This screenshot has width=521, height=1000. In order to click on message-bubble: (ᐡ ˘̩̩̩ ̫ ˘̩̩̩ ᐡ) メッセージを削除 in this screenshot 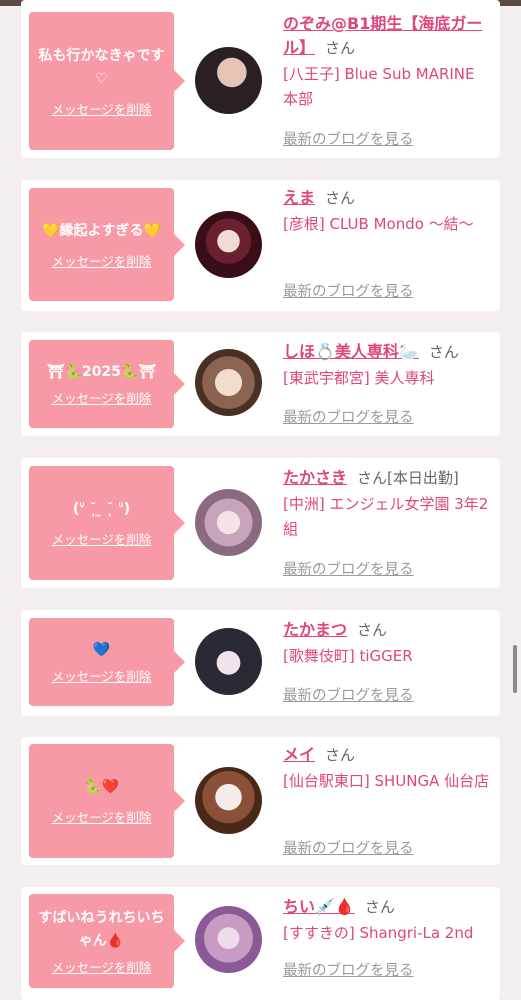, I will do `click(107, 523)`.